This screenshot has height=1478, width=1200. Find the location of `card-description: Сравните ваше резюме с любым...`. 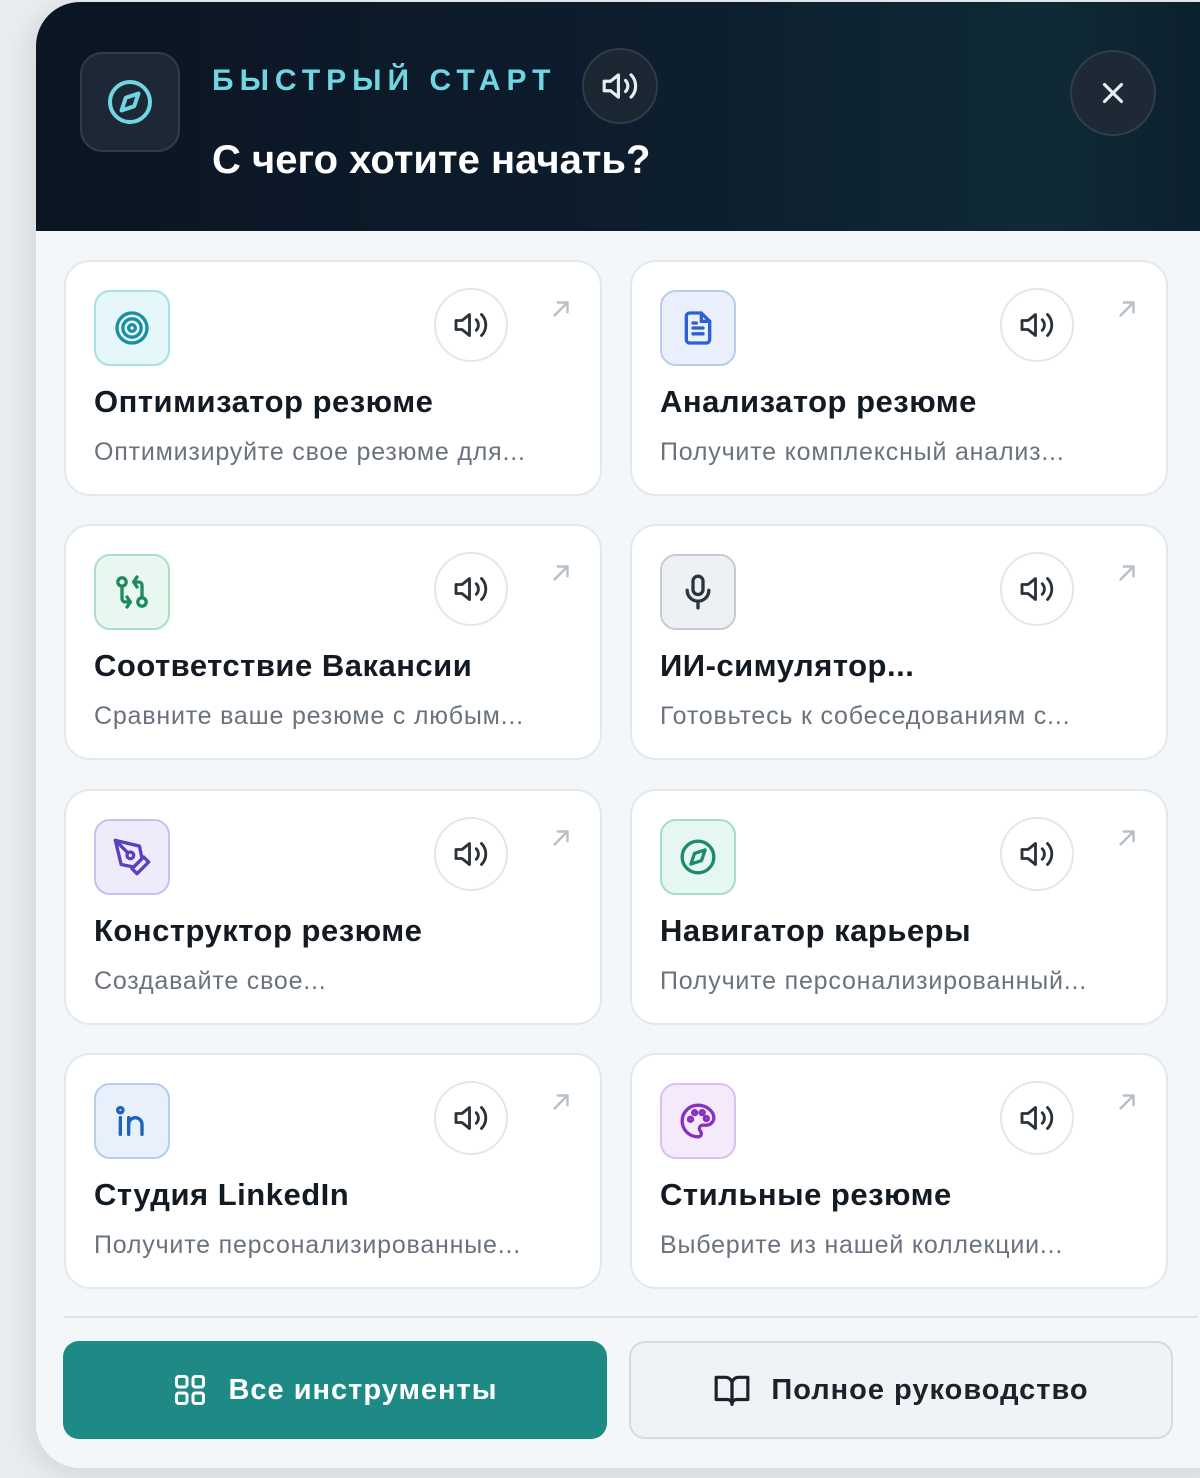

card-description: Сравните ваше резюме с любым... is located at coordinates (309, 716).